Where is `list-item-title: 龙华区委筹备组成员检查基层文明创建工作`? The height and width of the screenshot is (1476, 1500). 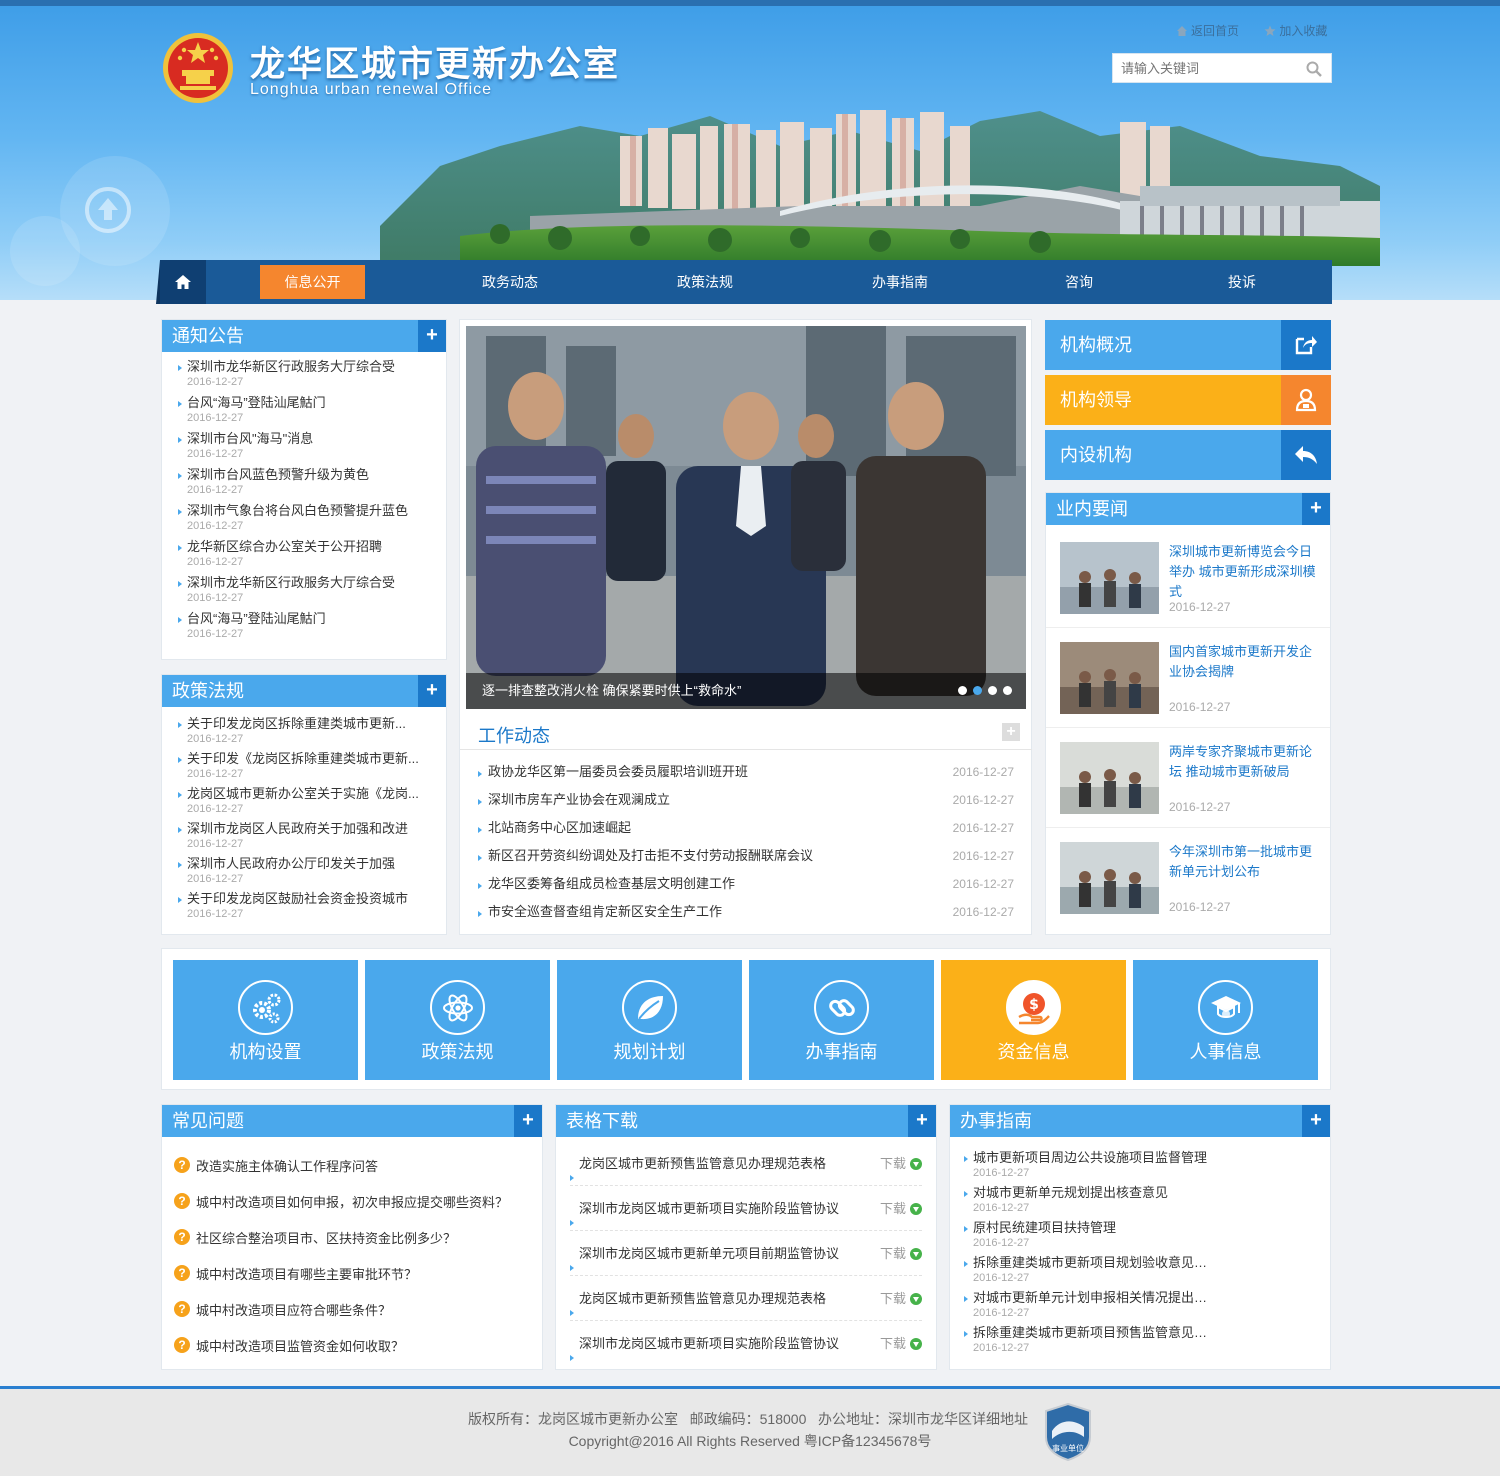
list-item-title: 龙华区委筹备组成员检查基层文明创建工作 is located at coordinates (606, 883).